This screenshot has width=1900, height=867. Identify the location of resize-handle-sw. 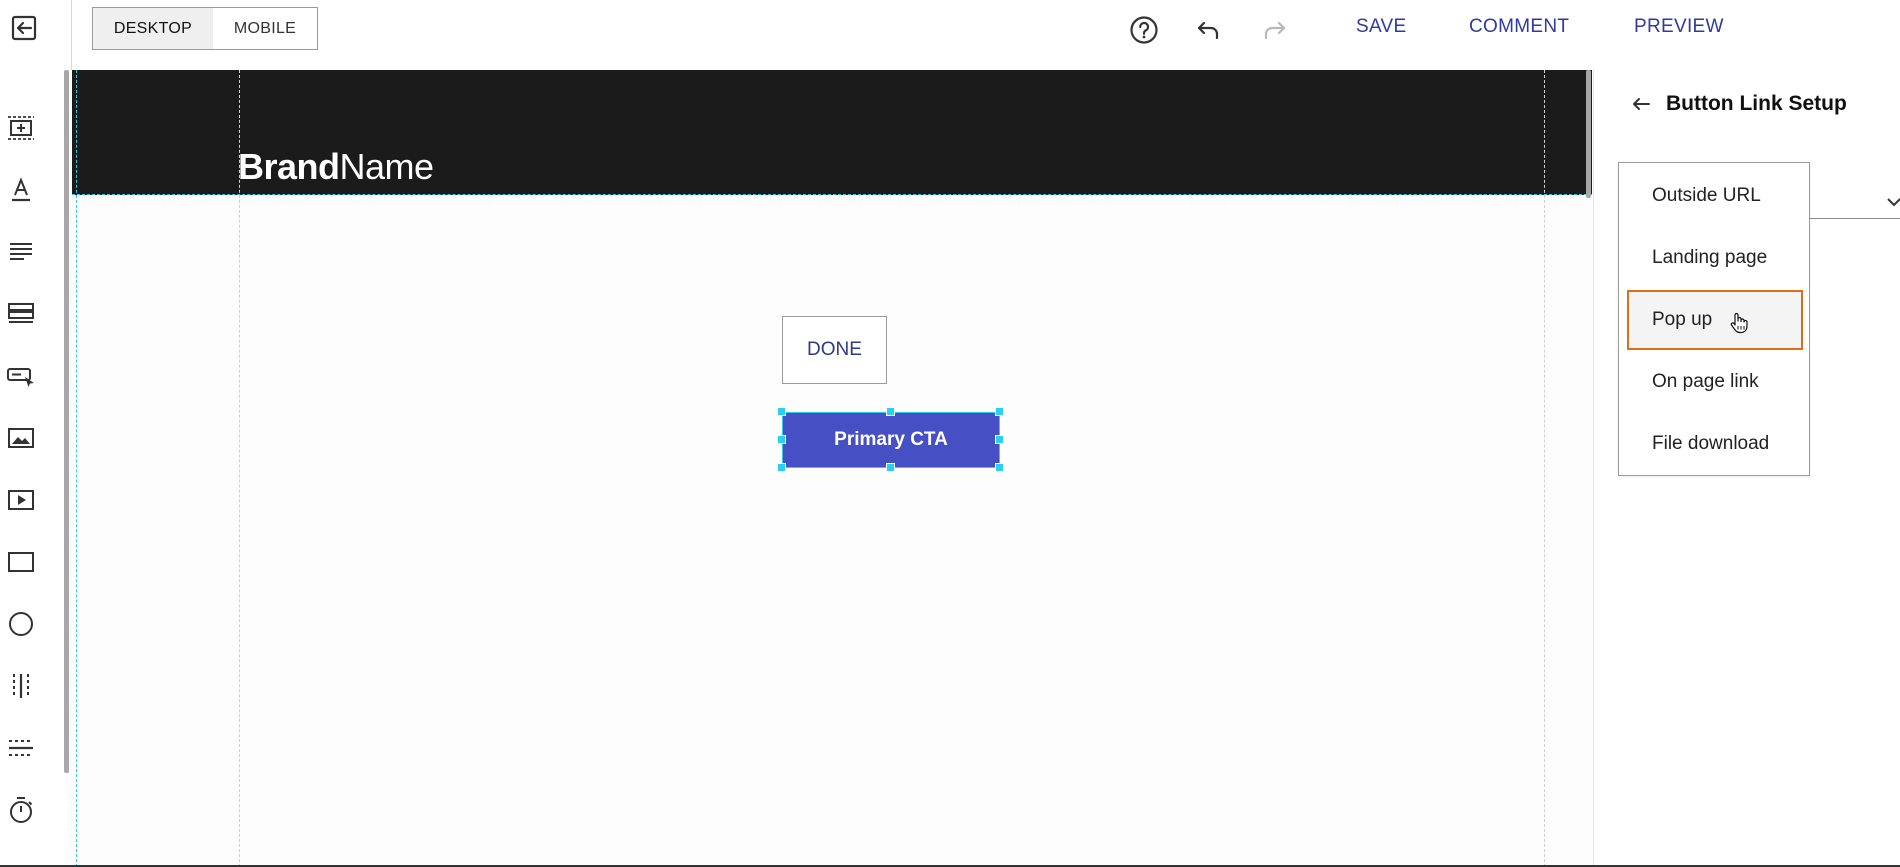
(781, 467).